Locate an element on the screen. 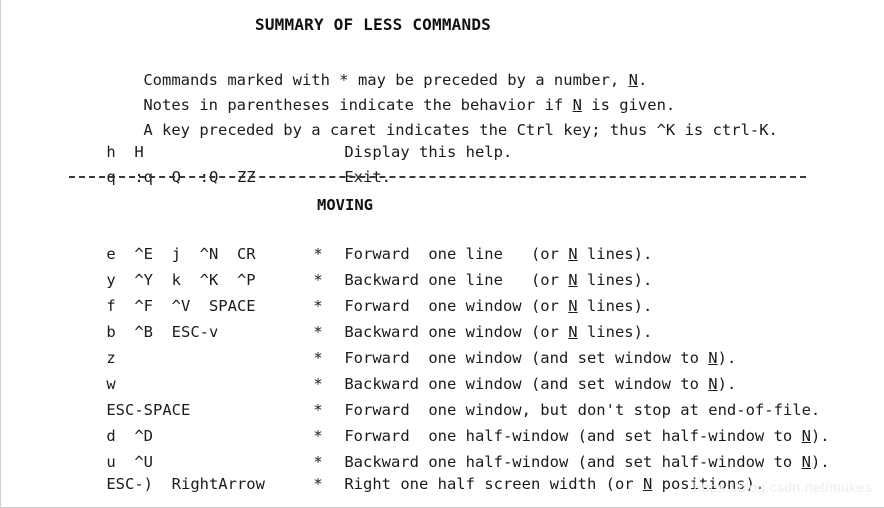 The width and height of the screenshot is (884, 508). command-description: Right one half screen width (or is located at coordinates (493, 484).